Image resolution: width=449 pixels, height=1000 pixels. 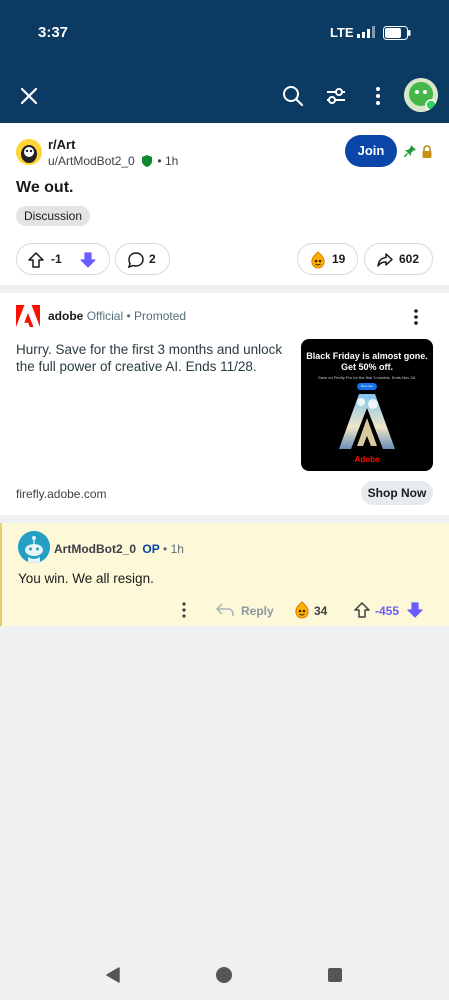 What do you see at coordinates (224, 95) in the screenshot?
I see `app-bar` at bounding box center [224, 95].